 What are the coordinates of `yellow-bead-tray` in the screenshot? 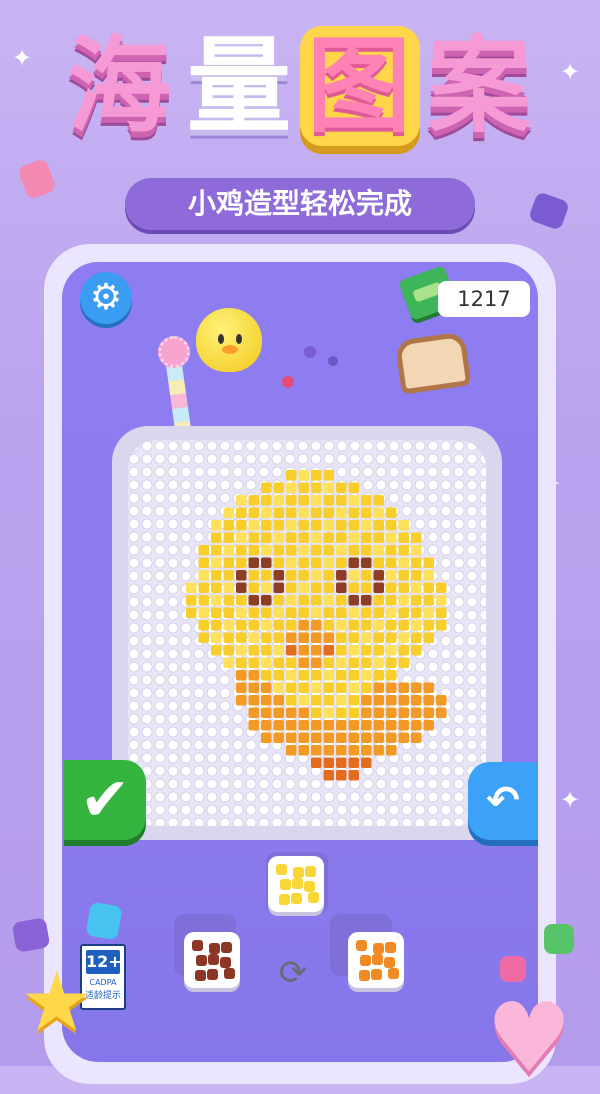 It's located at (296, 884).